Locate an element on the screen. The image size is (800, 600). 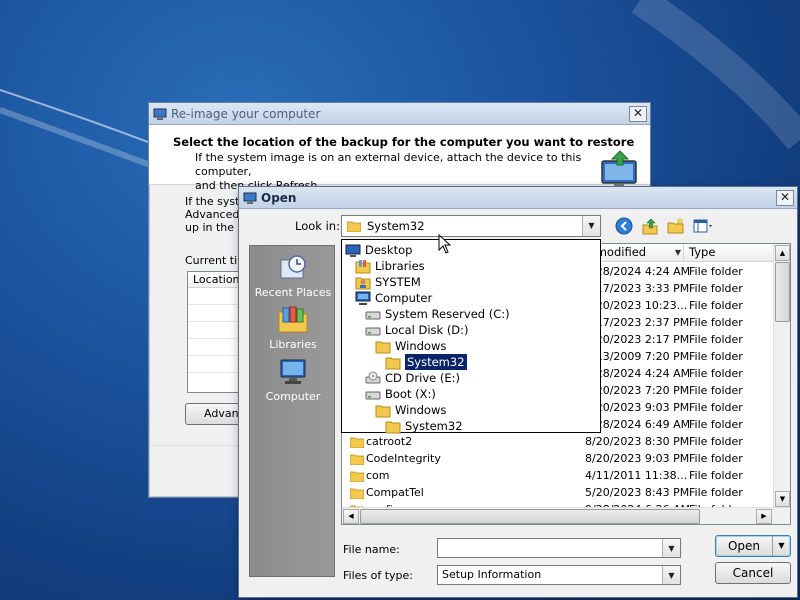
reimage-titlebar: Re-image your computer is located at coordinates (399, 114).